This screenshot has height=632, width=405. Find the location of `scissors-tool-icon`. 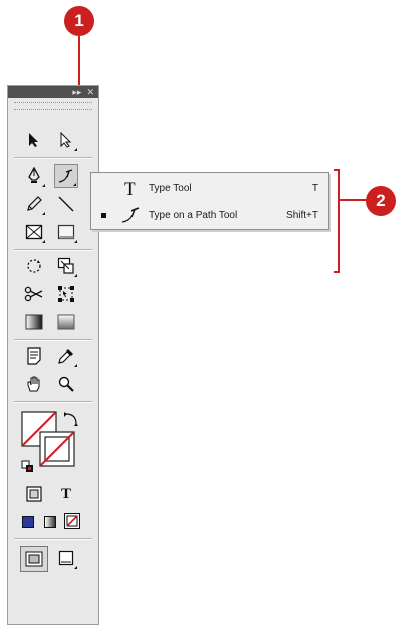

scissors-tool-icon is located at coordinates (34, 294).